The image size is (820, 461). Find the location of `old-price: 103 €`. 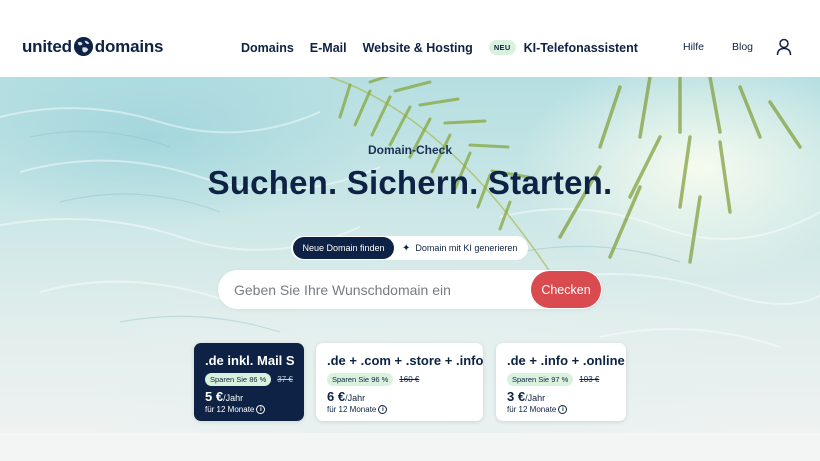

old-price: 103 € is located at coordinates (589, 379).